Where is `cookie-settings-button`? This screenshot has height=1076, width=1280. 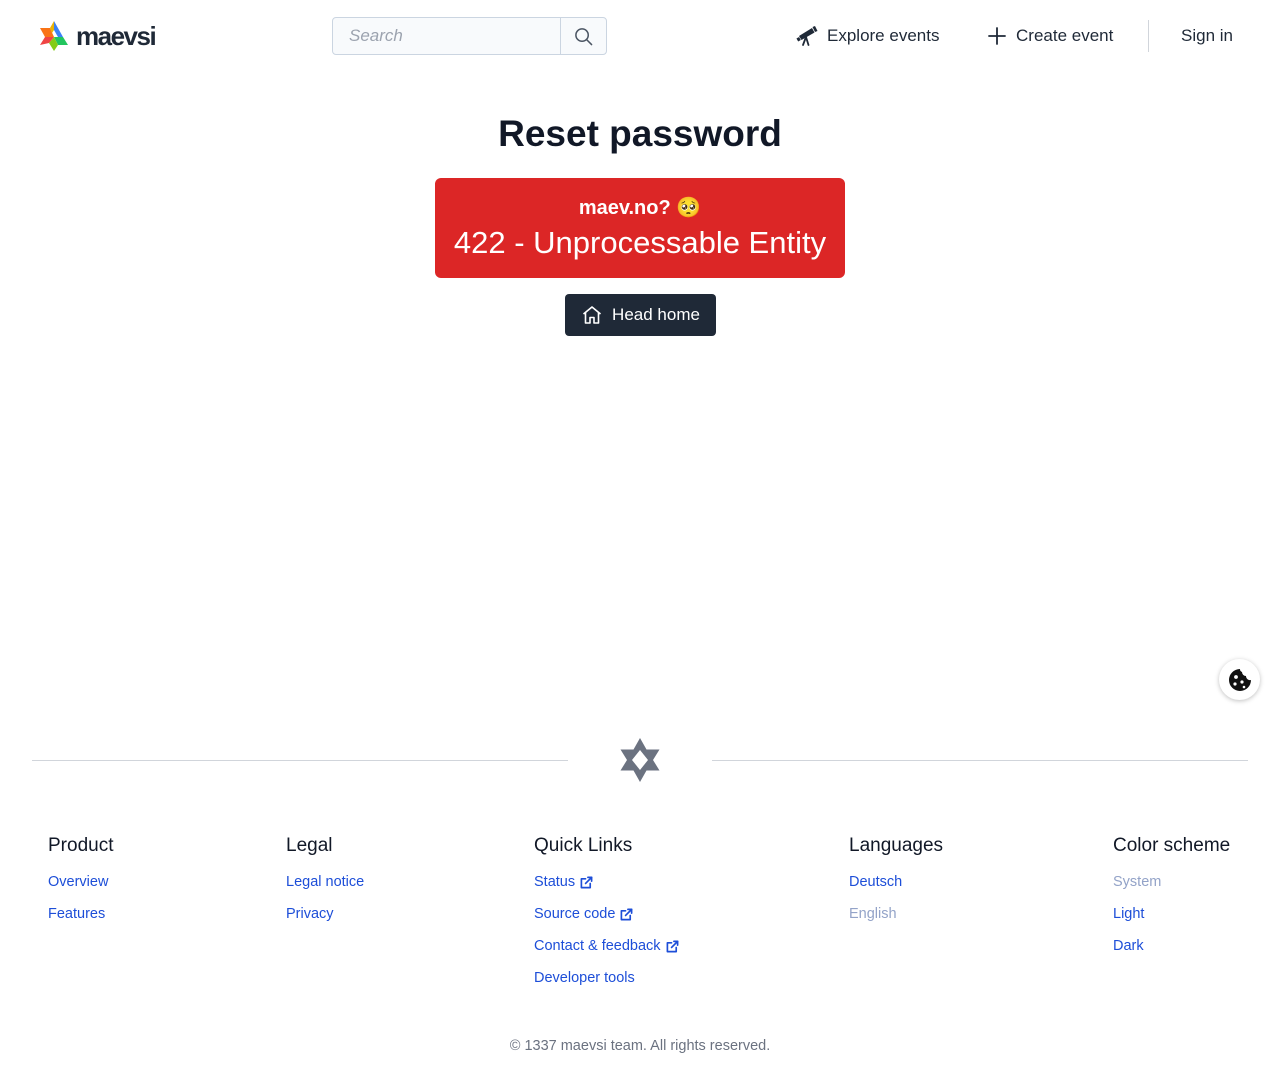 cookie-settings-button is located at coordinates (1239, 679).